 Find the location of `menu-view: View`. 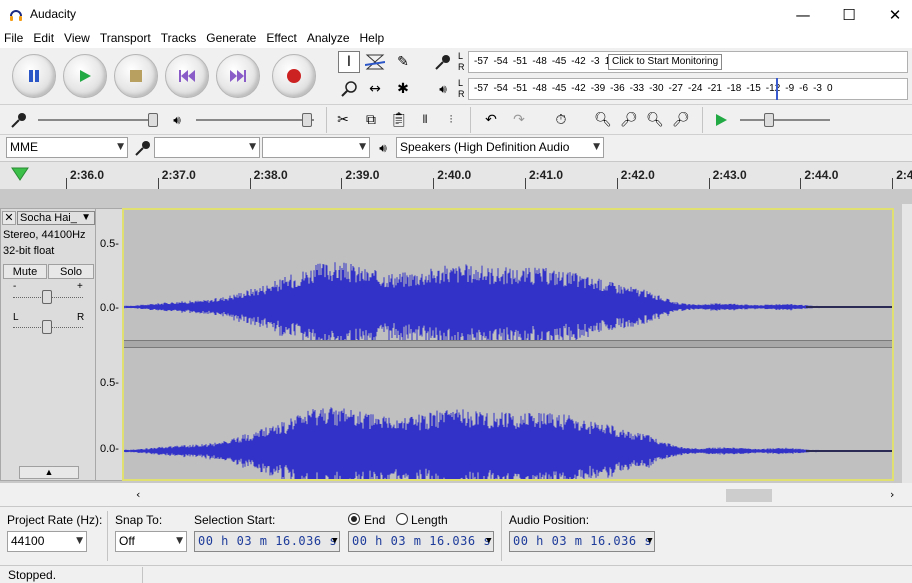

menu-view: View is located at coordinates (78, 38).